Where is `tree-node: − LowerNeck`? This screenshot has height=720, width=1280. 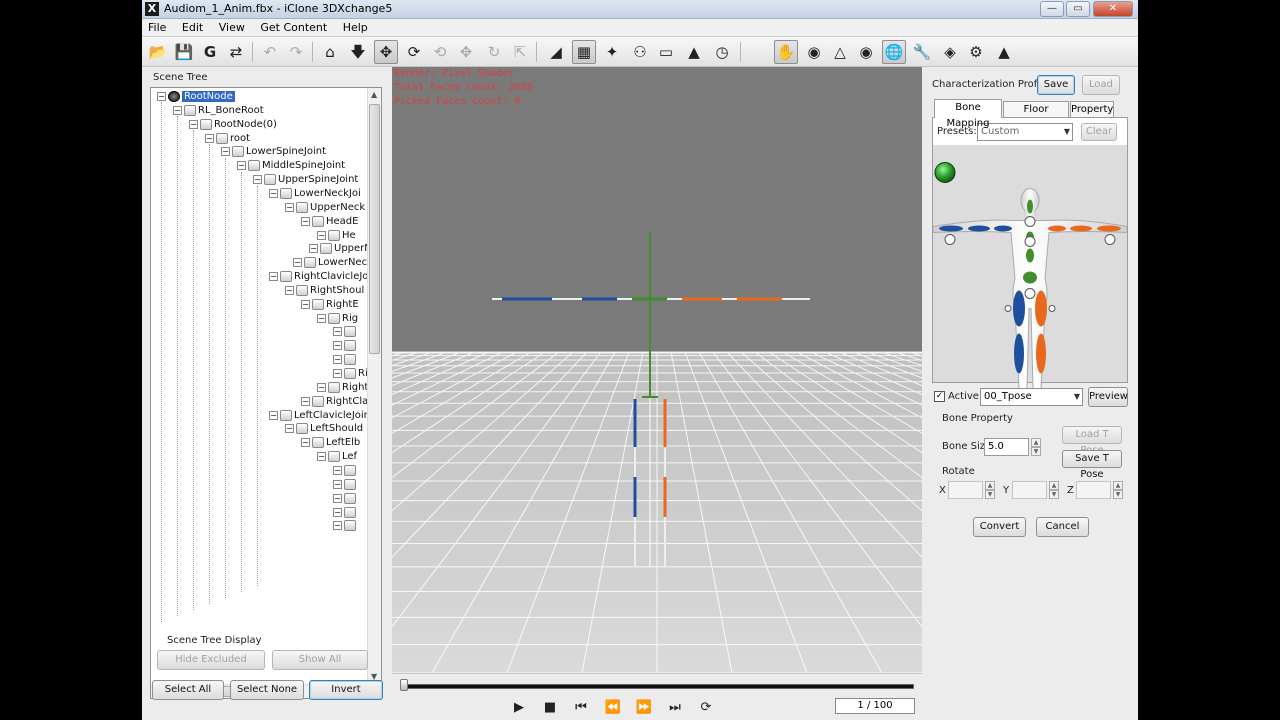 tree-node: − LowerNeck is located at coordinates (333, 264).